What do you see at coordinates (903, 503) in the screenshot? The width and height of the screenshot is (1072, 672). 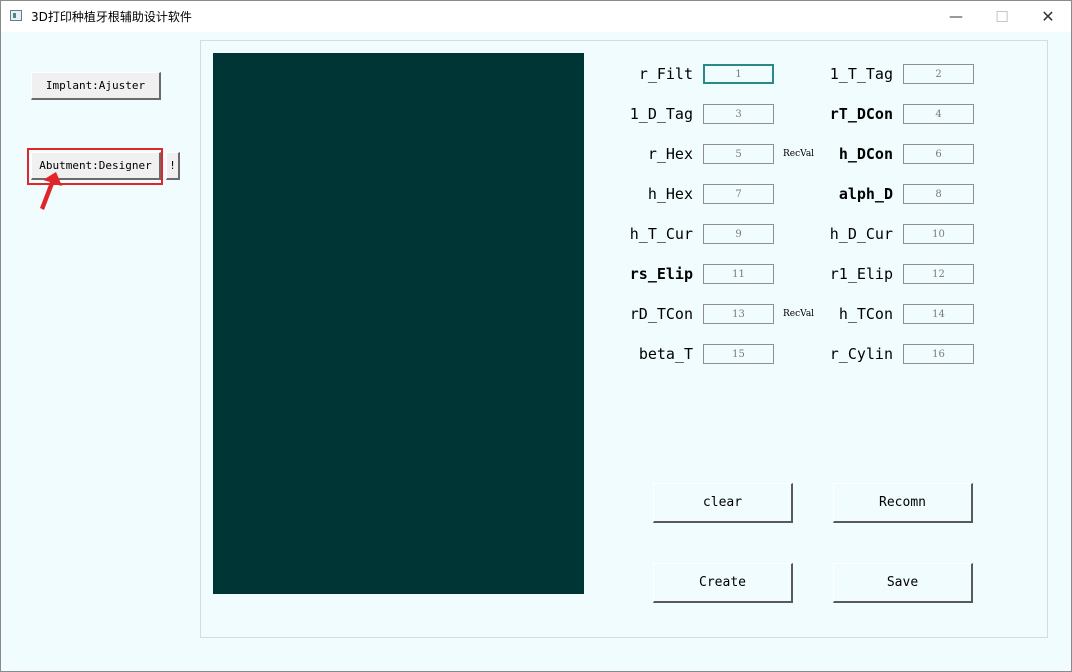 I see `recomn-button: Recomn` at bounding box center [903, 503].